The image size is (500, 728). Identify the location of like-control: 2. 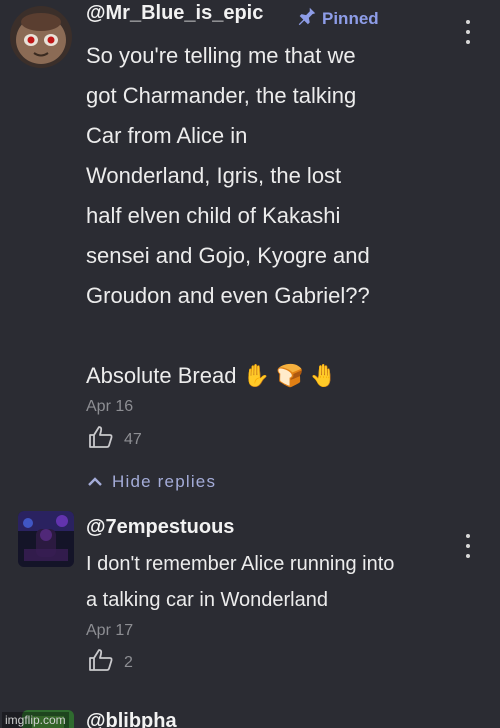
(110, 662).